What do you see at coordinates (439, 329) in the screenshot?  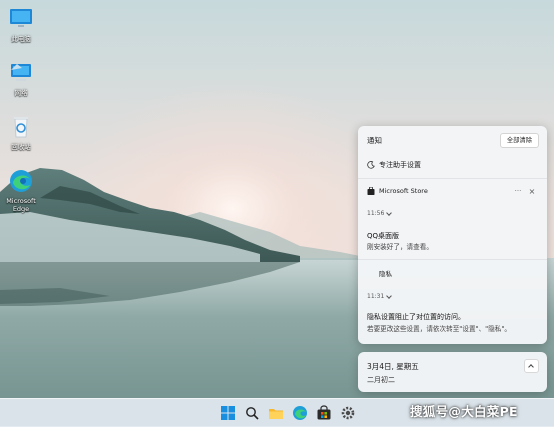 I see `notification-body: 若要更改这些设置，请依次转至"设置"、"隐私"。` at bounding box center [439, 329].